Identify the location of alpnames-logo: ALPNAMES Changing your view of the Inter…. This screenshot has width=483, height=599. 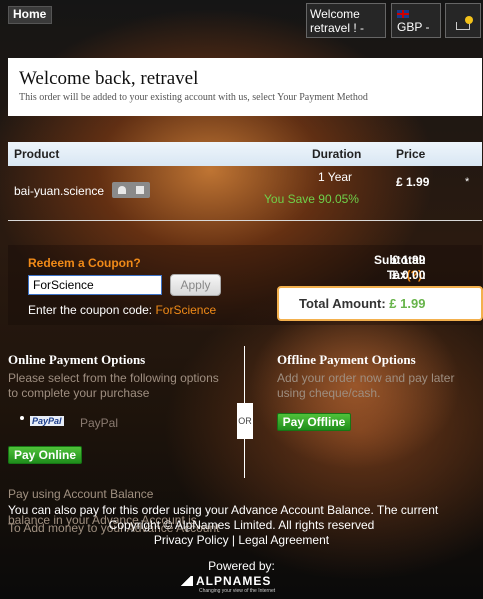
(231, 584).